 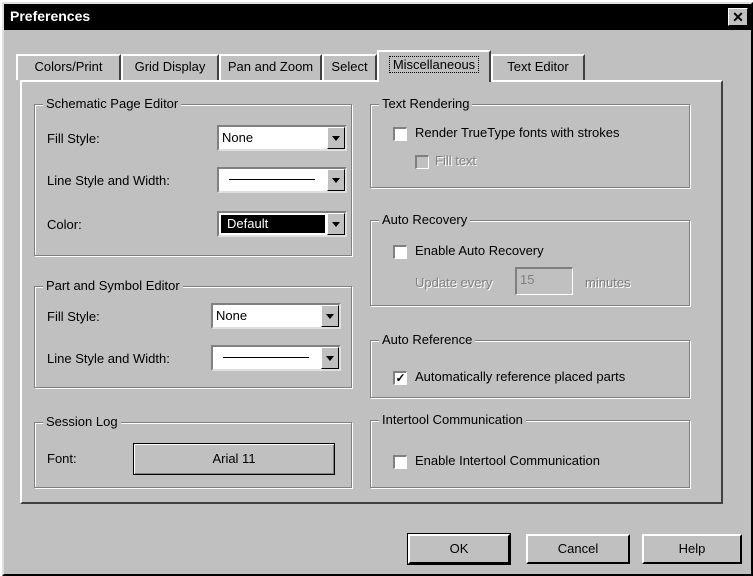 I want to click on part-fill-style-select: None, so click(x=276, y=316).